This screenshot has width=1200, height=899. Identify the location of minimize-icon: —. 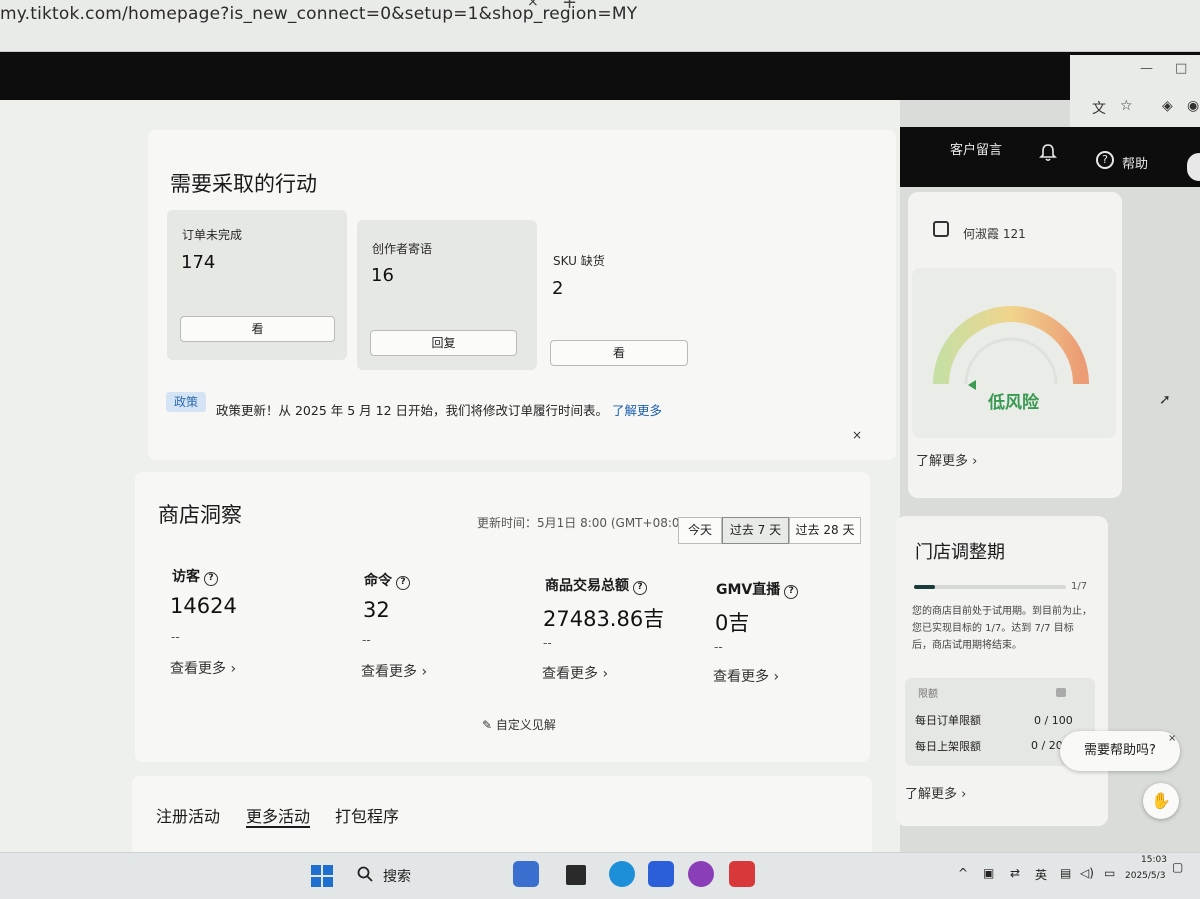
(1146, 68).